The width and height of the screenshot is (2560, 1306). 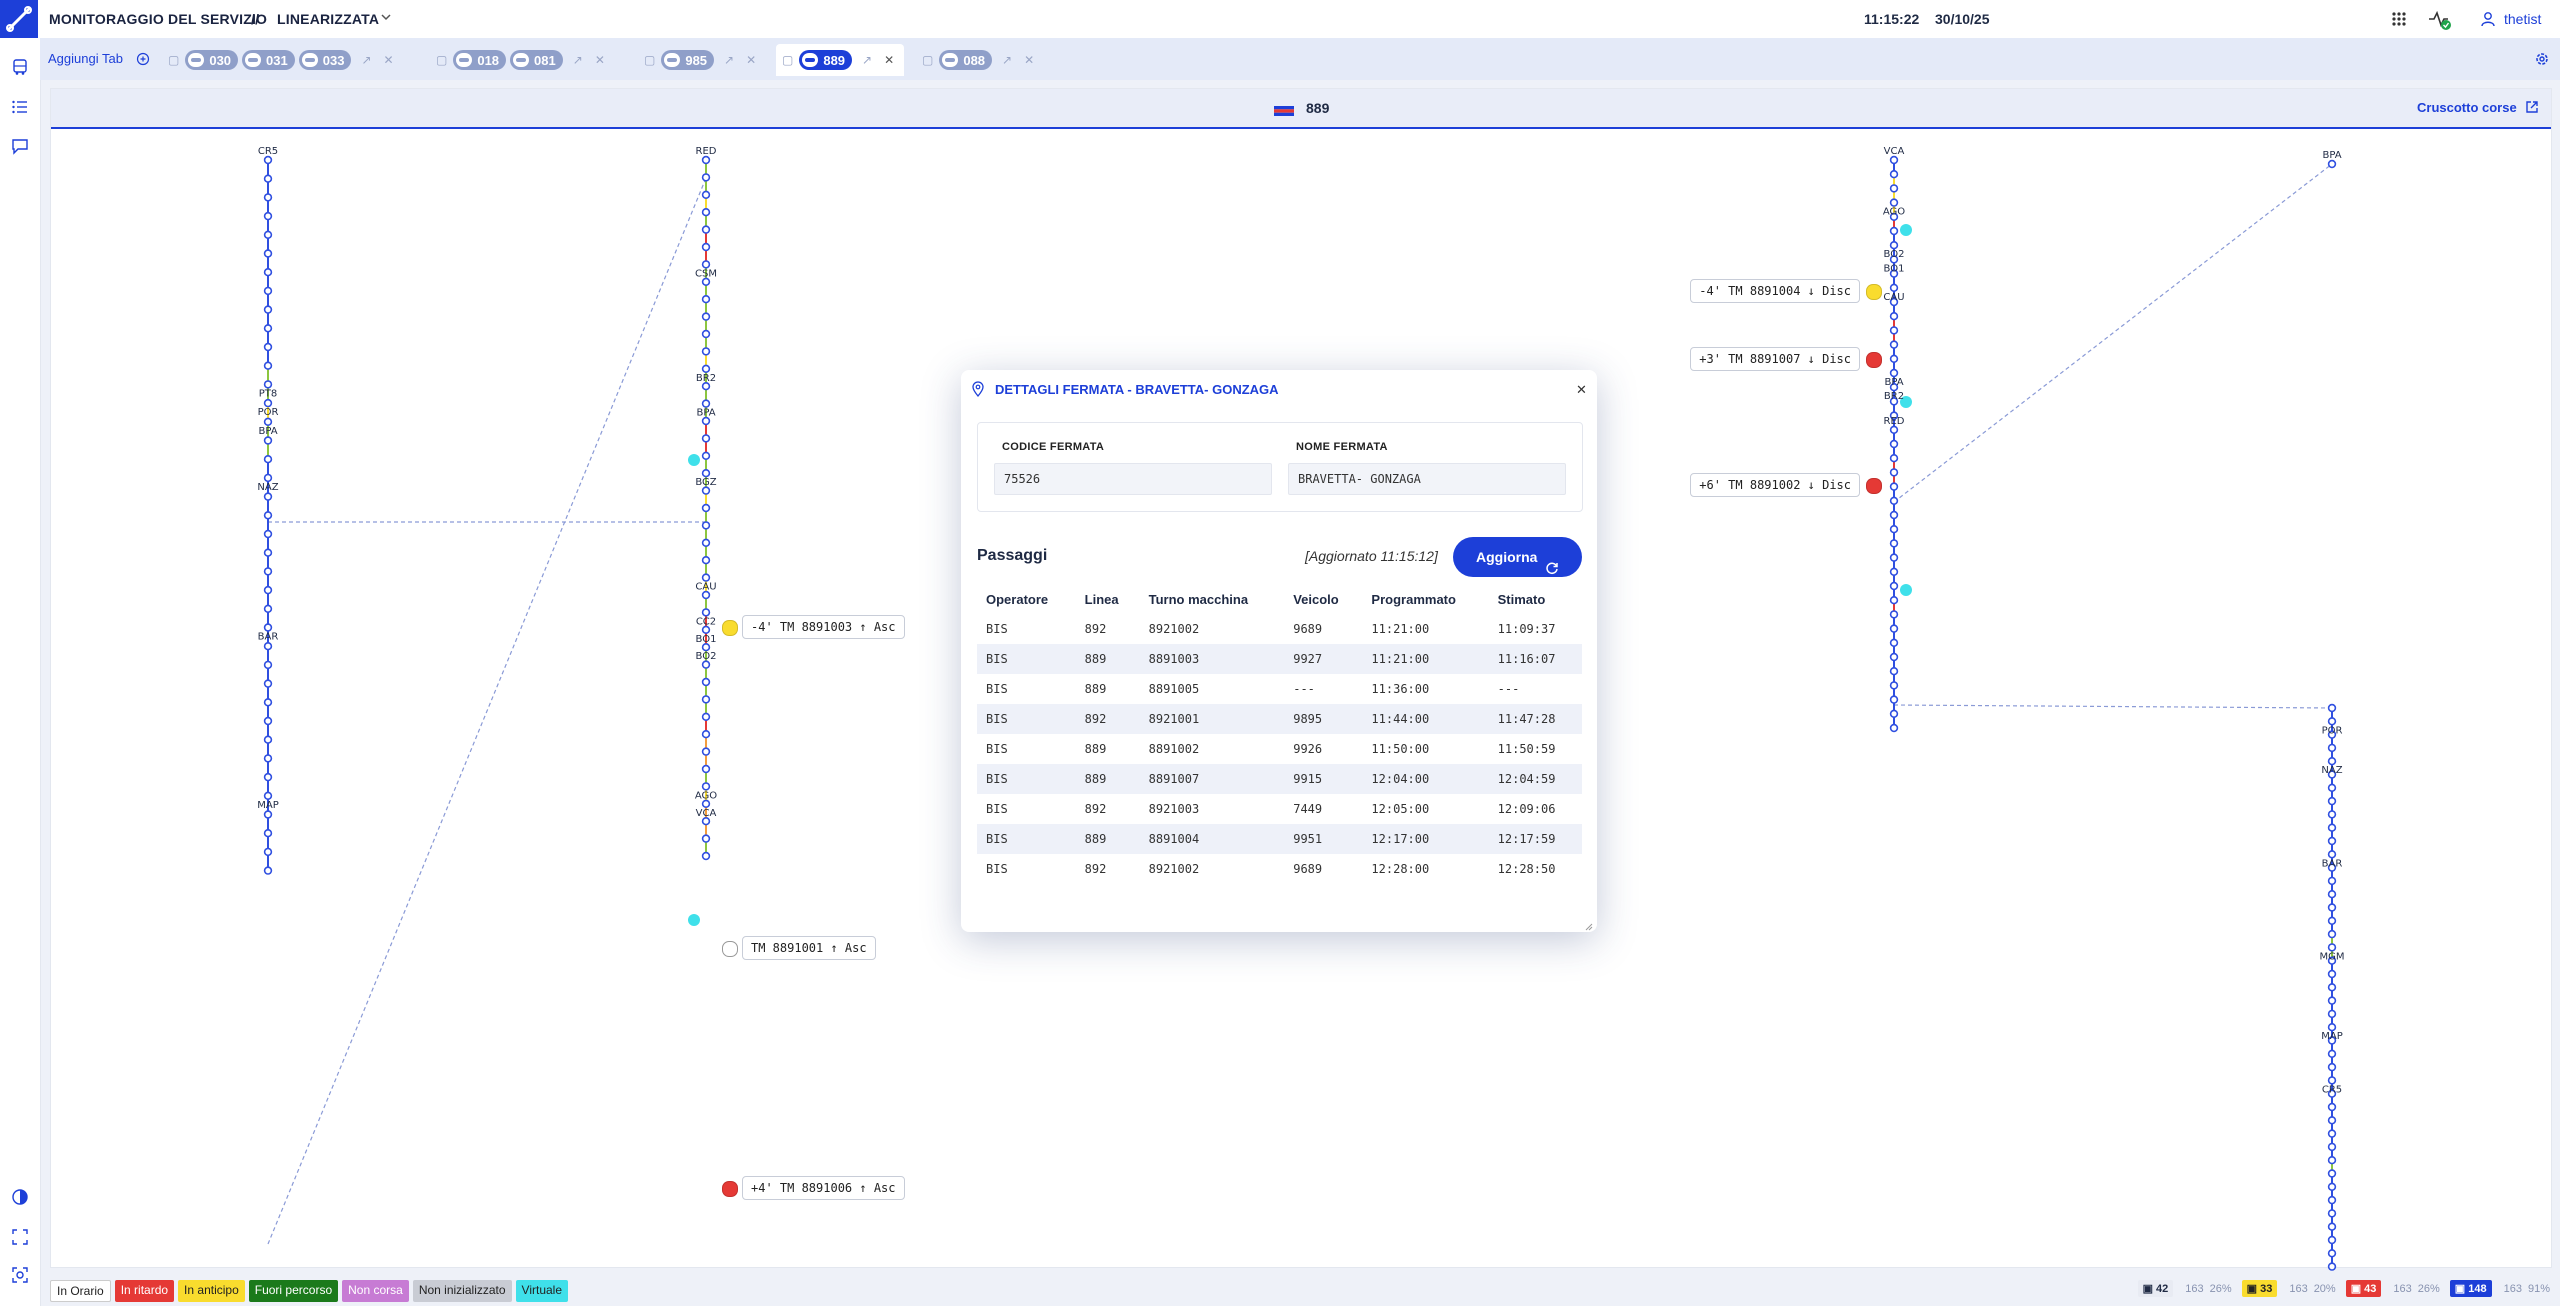 I want to click on line-pill-088: 088, so click(x=966, y=60).